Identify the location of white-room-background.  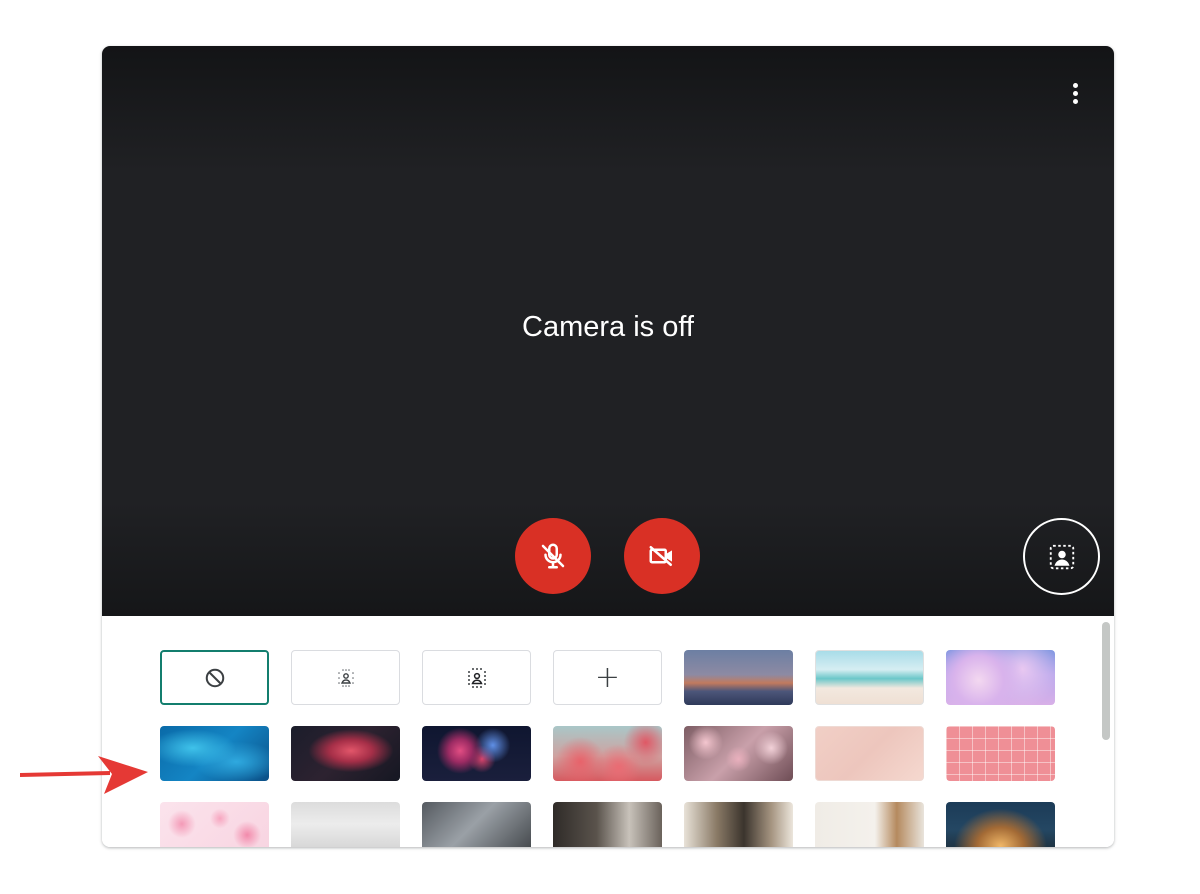
(345, 824).